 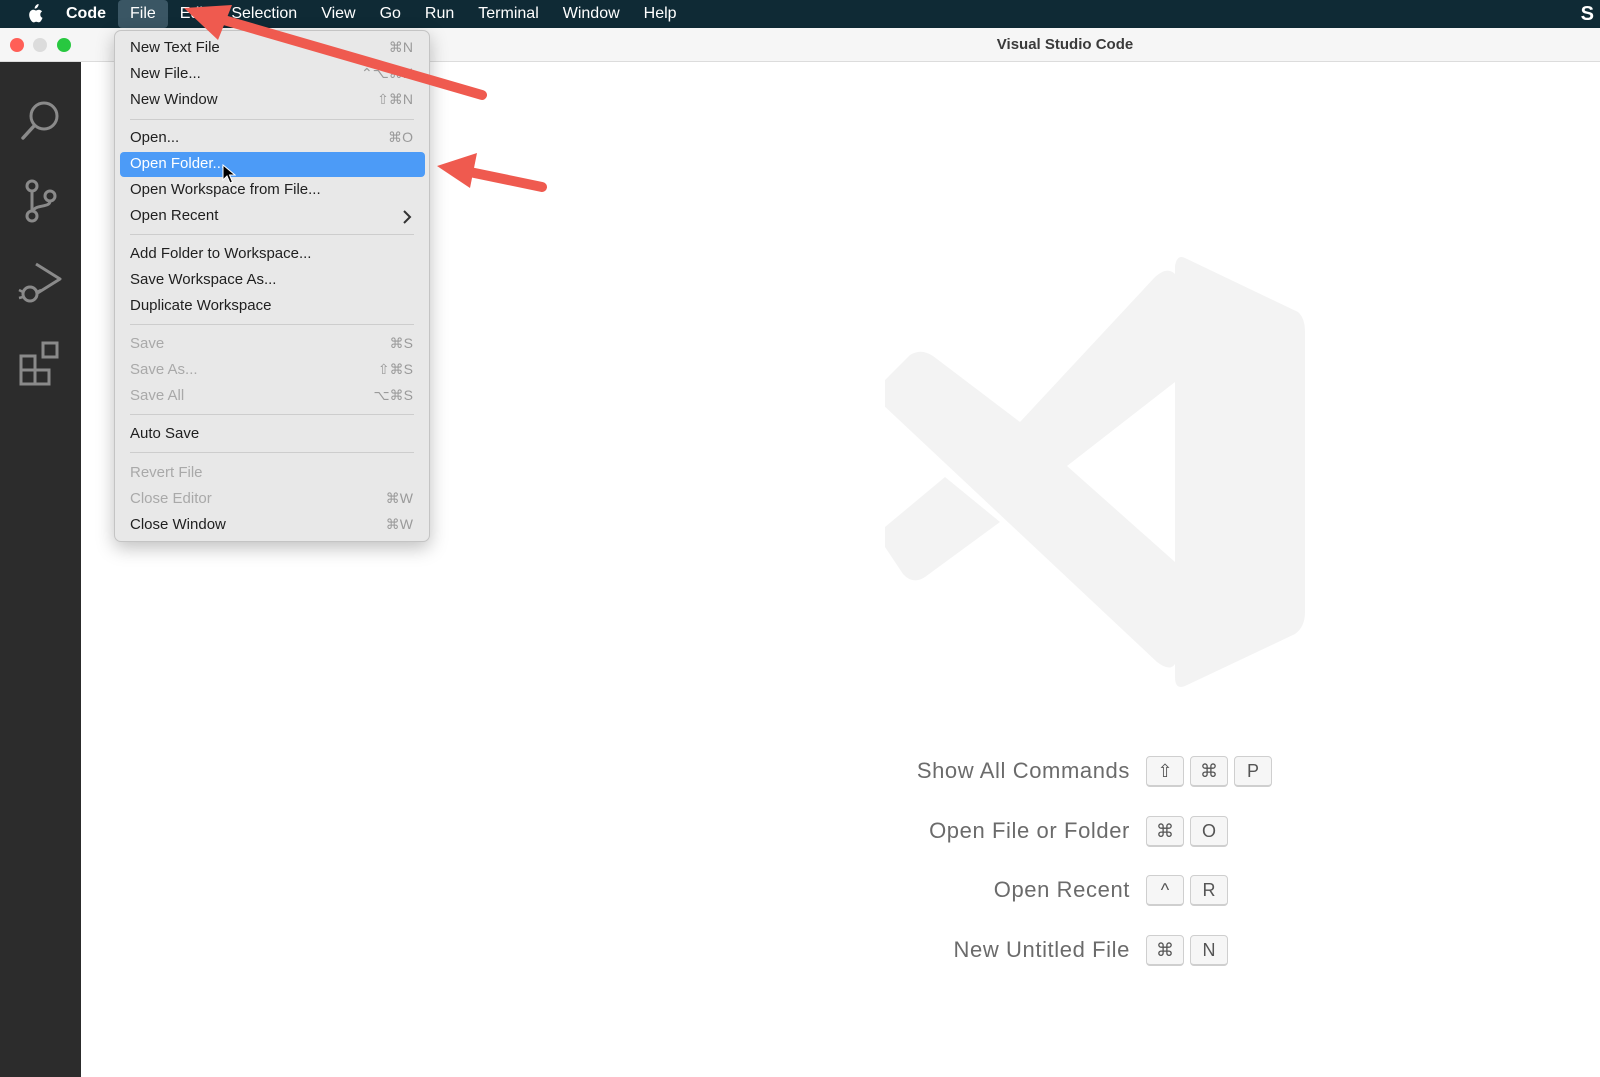 I want to click on menu-item-label: Save All, so click(x=157, y=395).